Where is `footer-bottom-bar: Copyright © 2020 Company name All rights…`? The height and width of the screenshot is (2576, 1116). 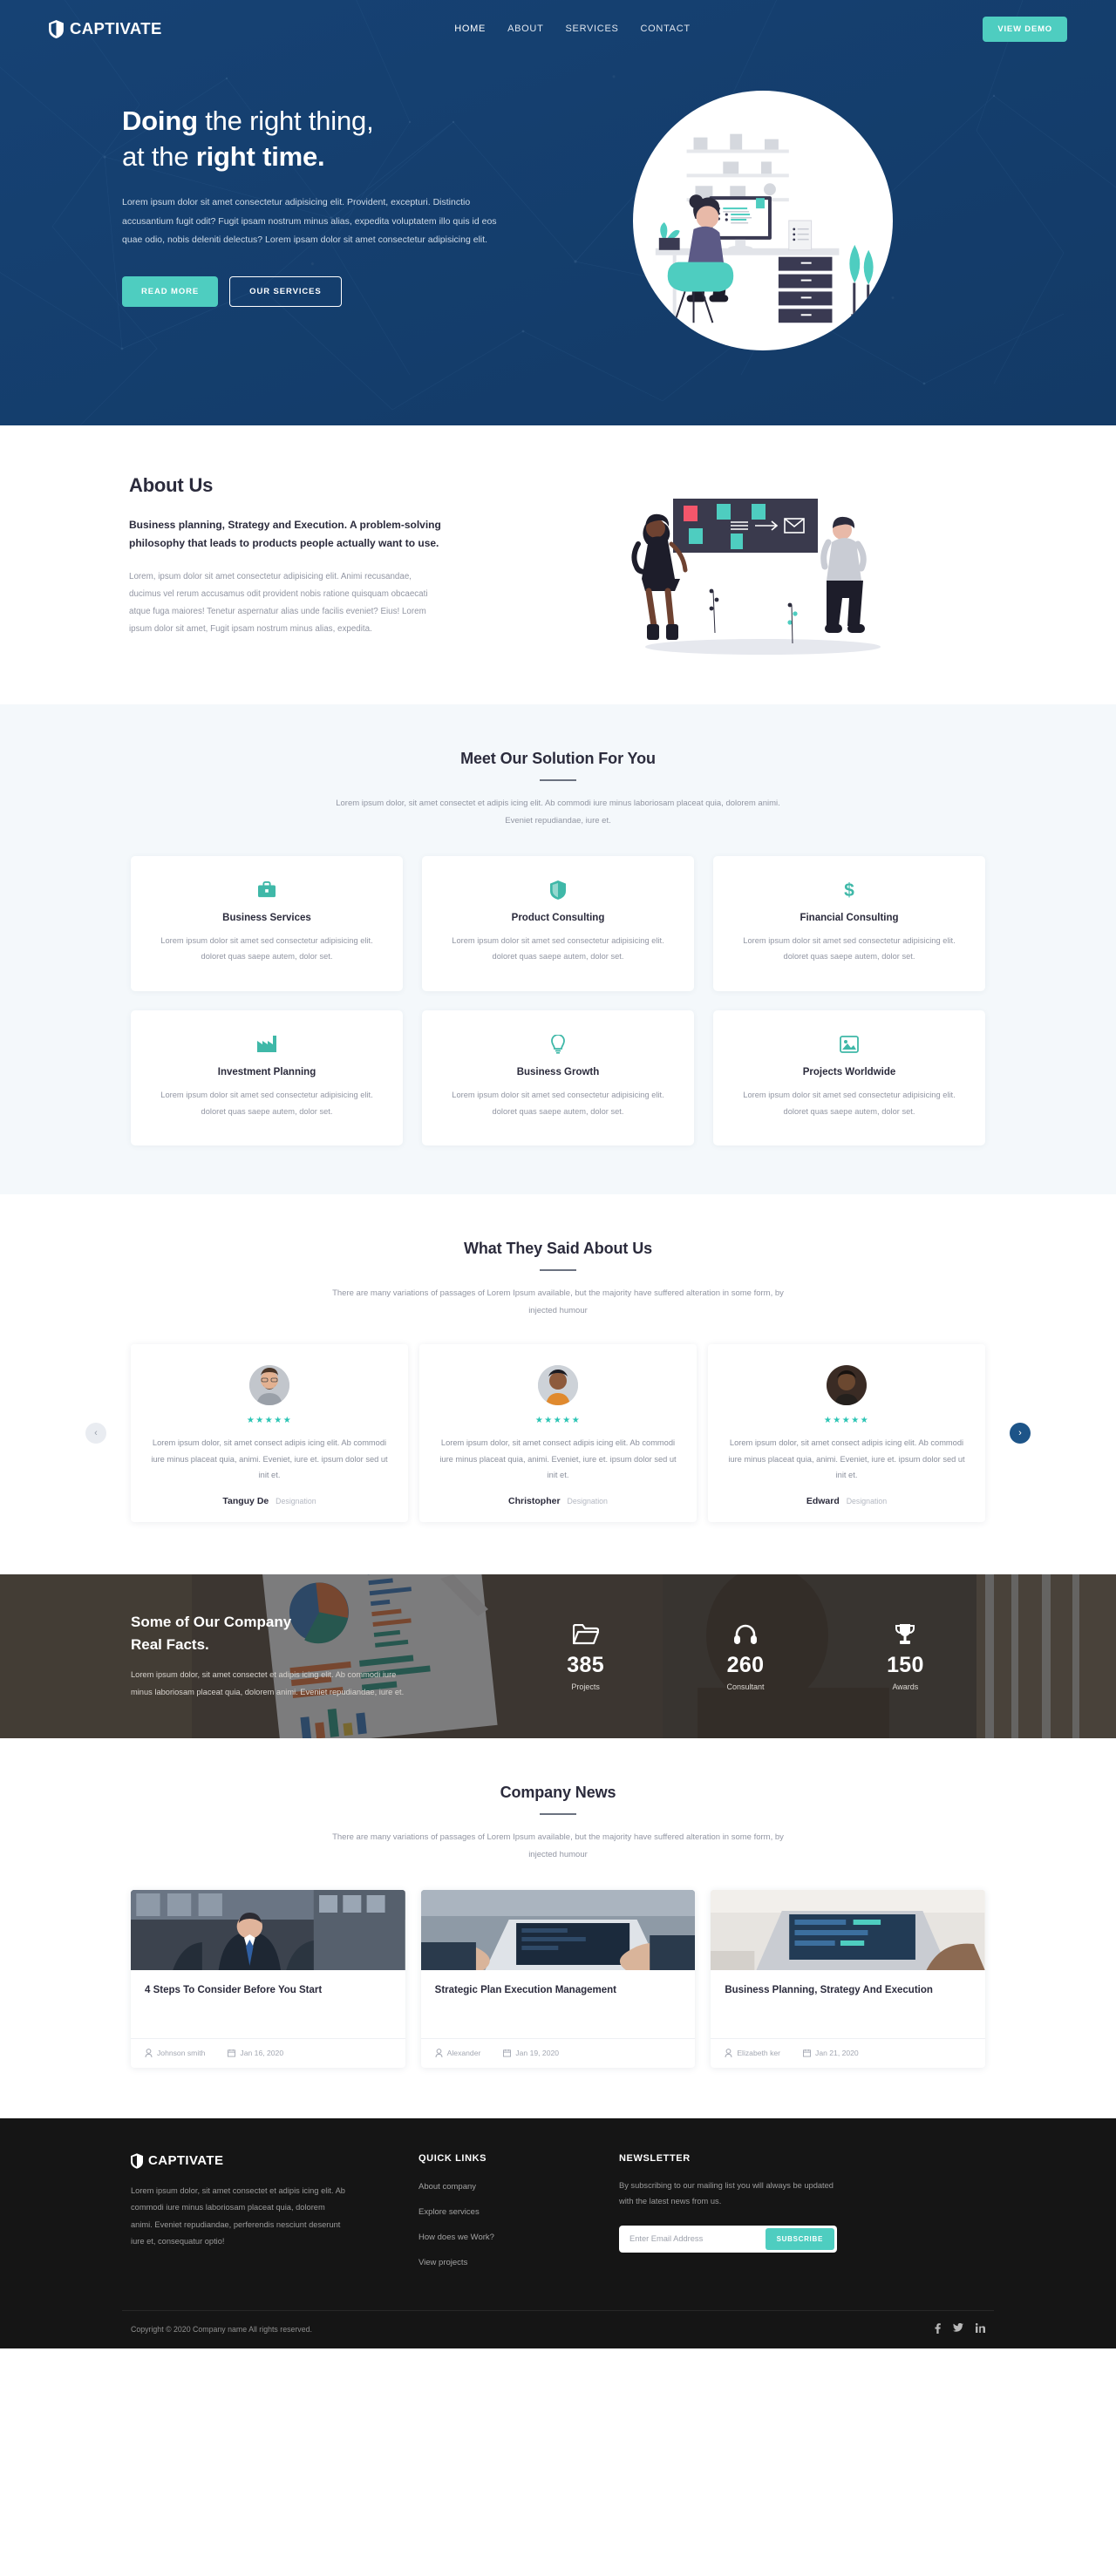 footer-bottom-bar: Copyright © 2020 Company name All rights… is located at coordinates (558, 2328).